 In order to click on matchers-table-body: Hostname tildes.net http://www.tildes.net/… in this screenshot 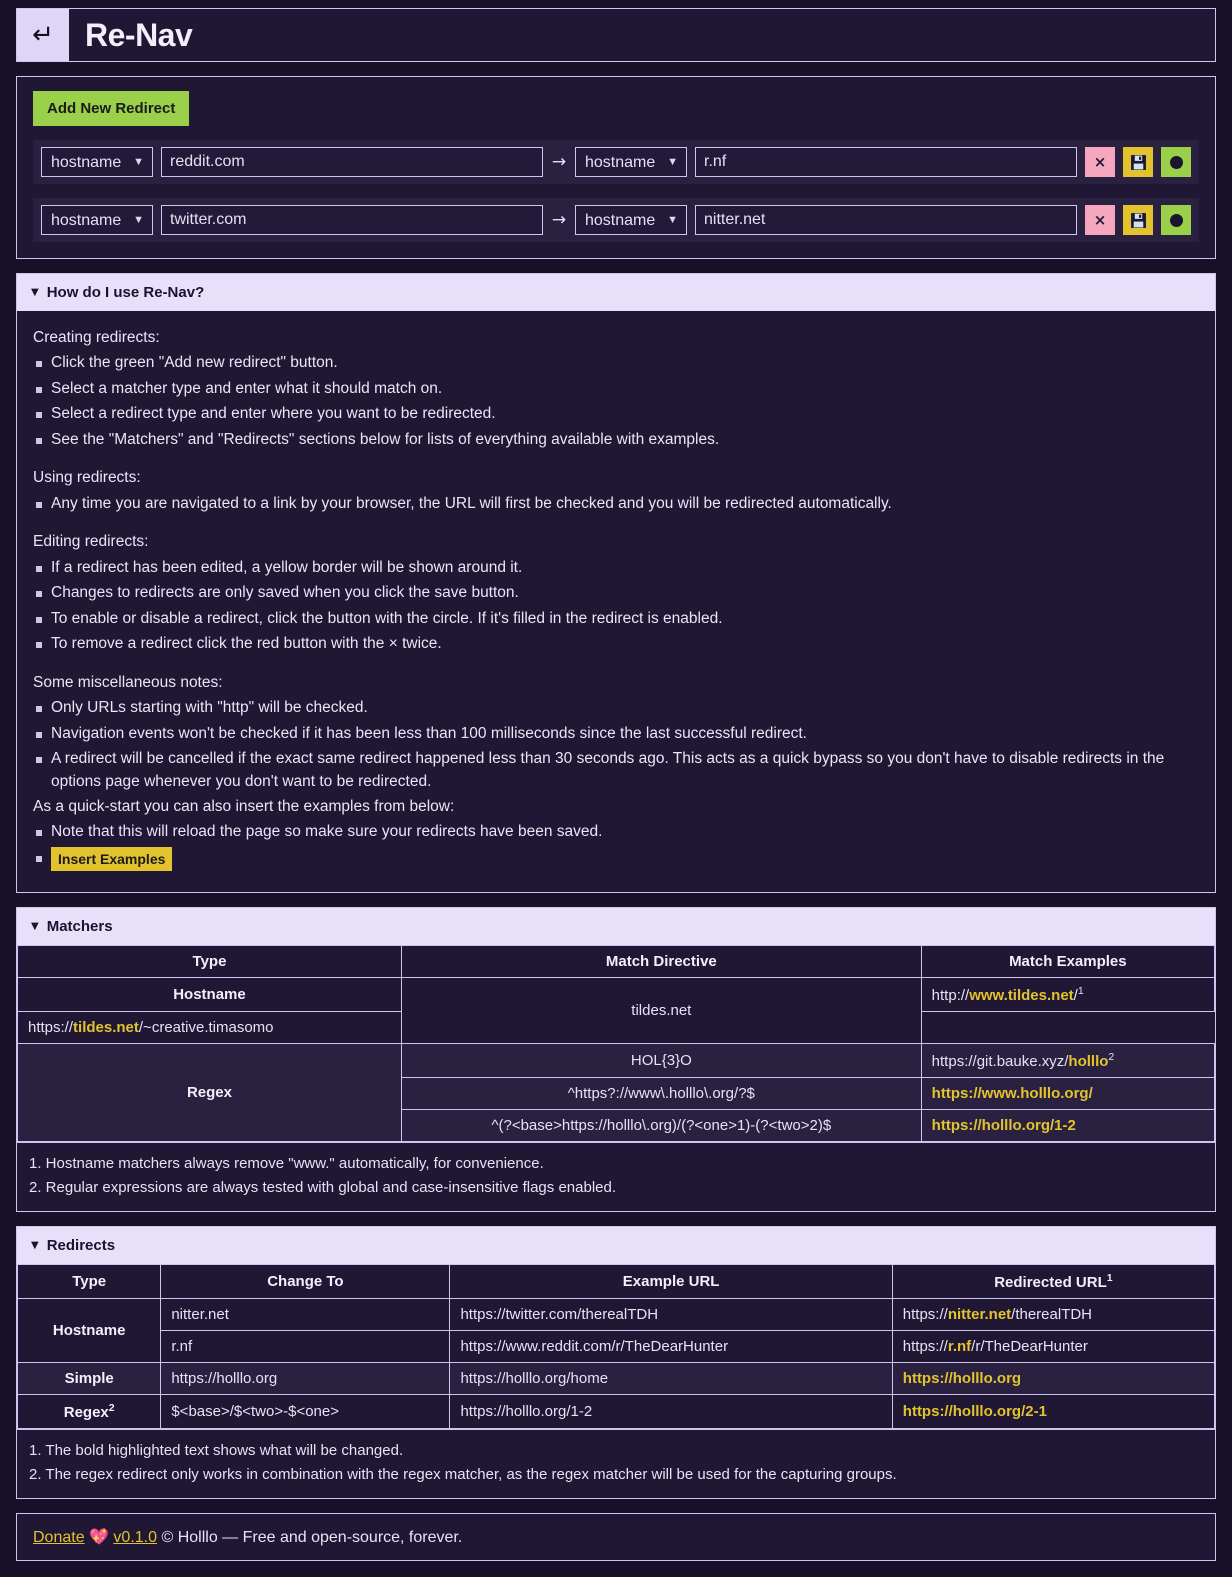, I will do `click(616, 1060)`.